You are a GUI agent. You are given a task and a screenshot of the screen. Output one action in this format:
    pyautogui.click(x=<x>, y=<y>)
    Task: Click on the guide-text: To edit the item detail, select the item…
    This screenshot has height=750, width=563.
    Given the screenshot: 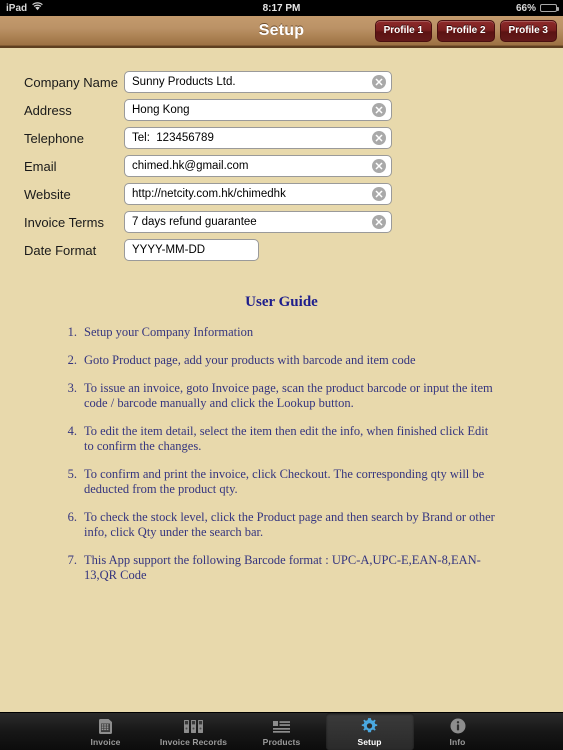 What is the action you would take?
    pyautogui.click(x=286, y=438)
    